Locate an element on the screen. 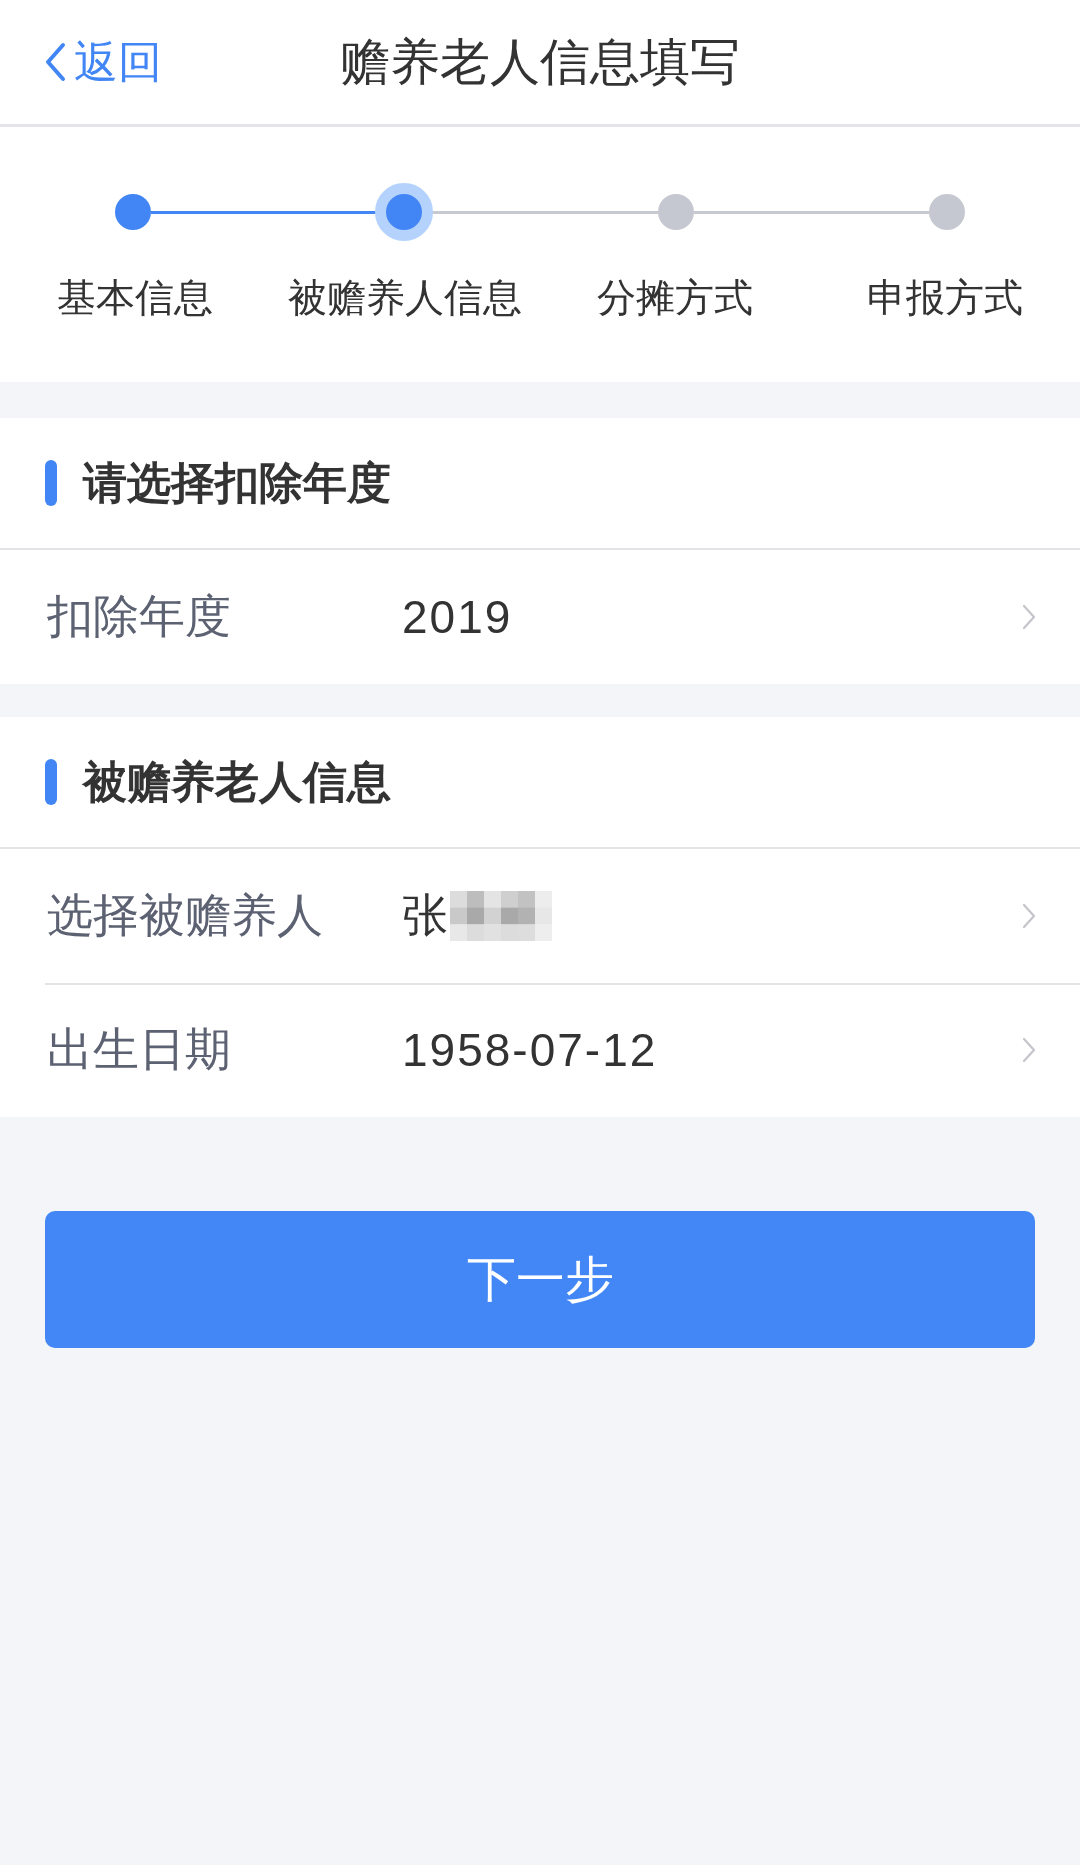  step-label: 被赡养人信息 is located at coordinates (405, 298).